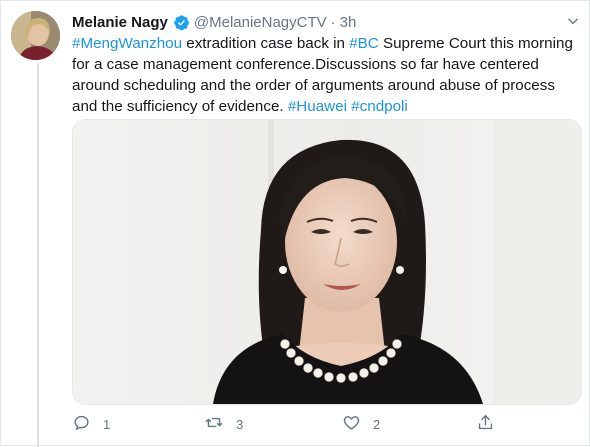 This screenshot has height=447, width=590. What do you see at coordinates (266, 43) in the screenshot?
I see `tweet-text-segment: extradition case back in` at bounding box center [266, 43].